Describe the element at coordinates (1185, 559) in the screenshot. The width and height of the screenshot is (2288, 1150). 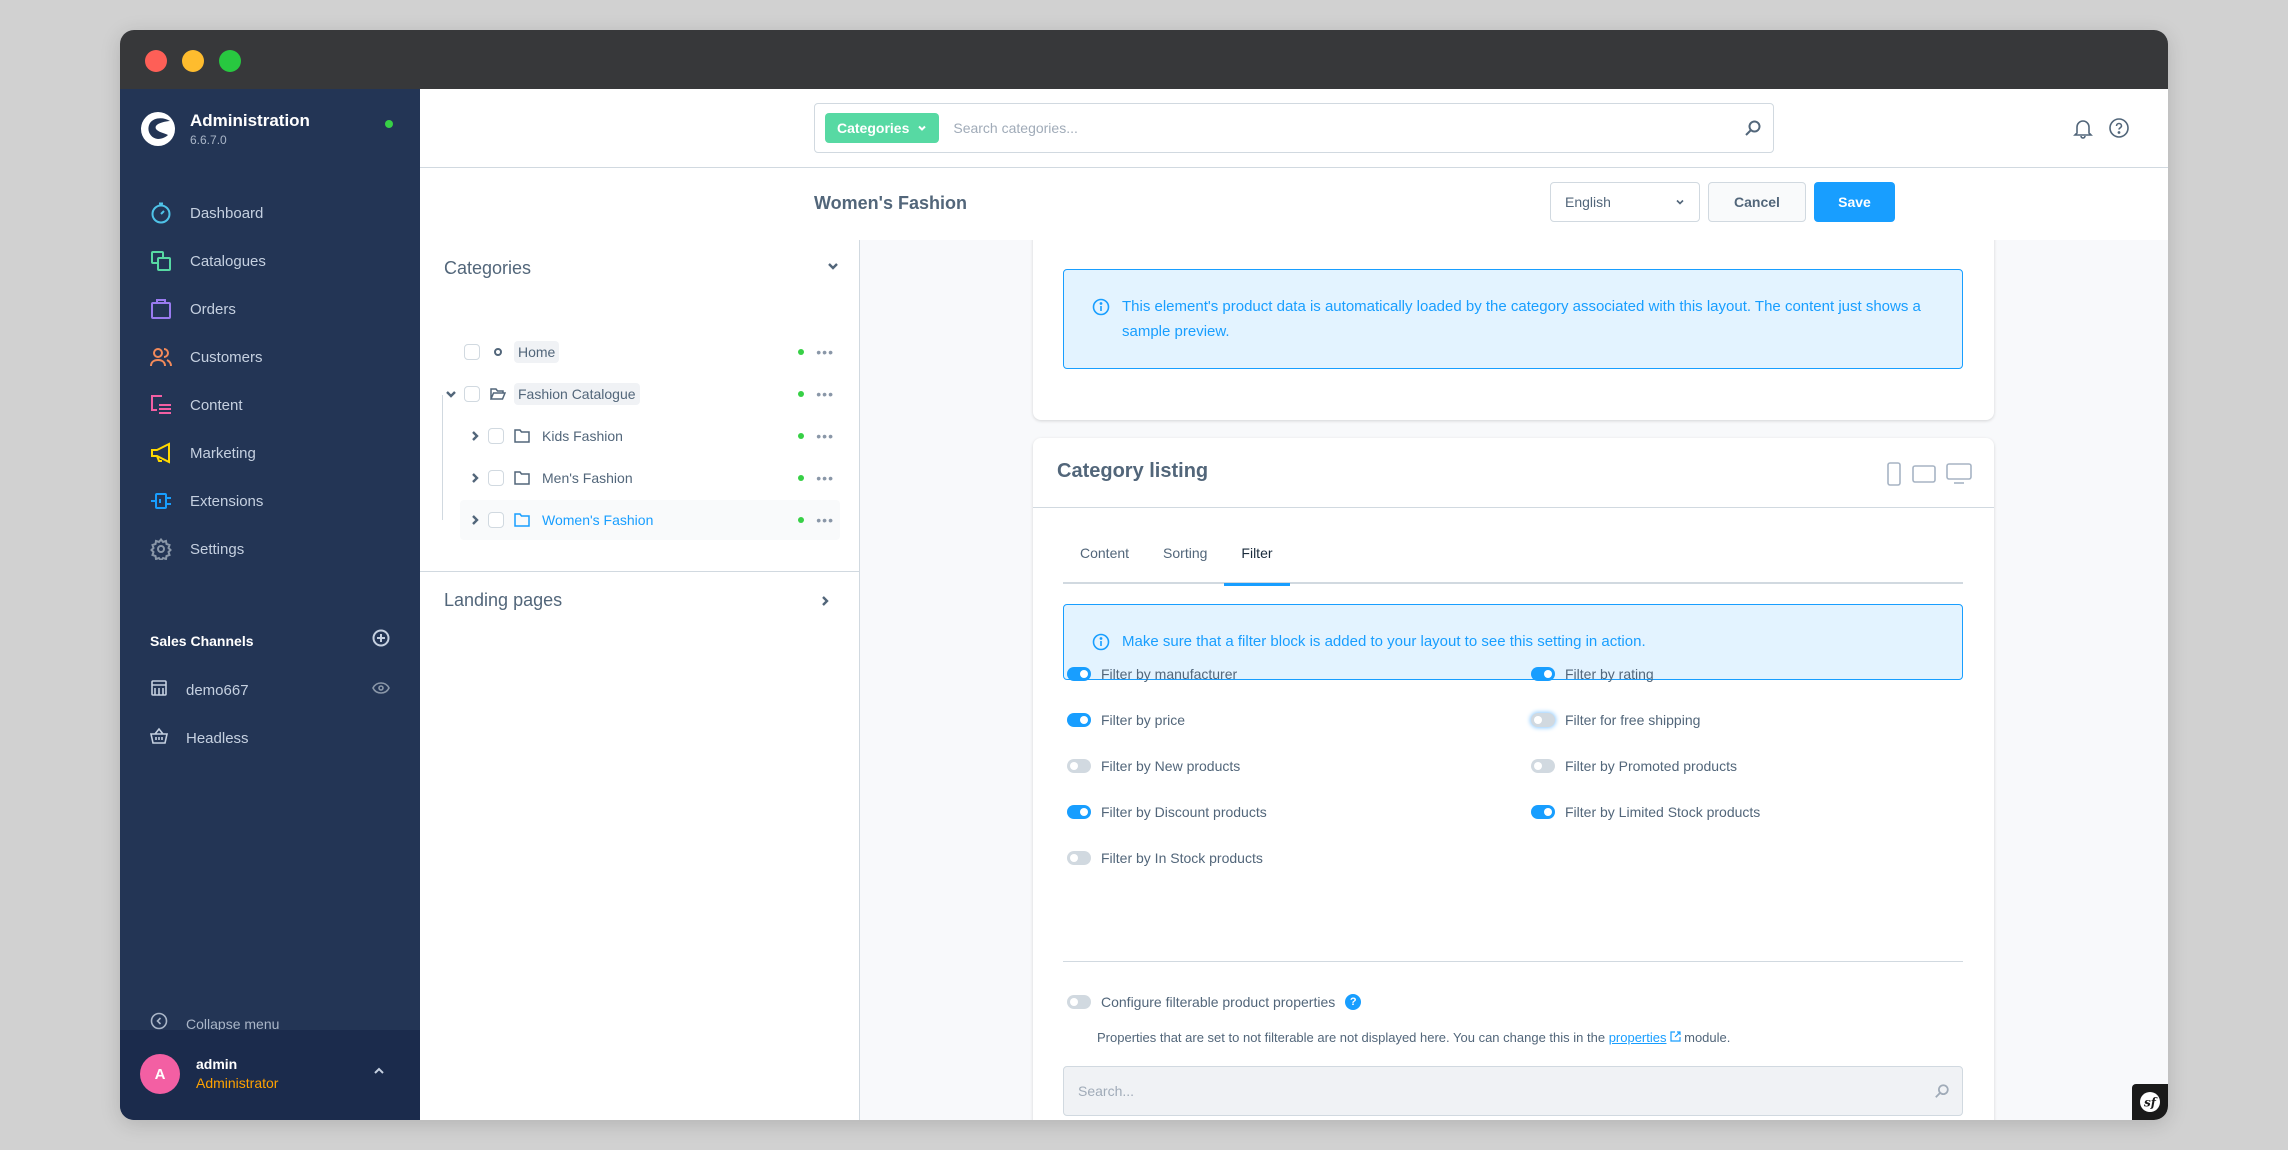
I see `tab-sorting: Sorting` at that location.